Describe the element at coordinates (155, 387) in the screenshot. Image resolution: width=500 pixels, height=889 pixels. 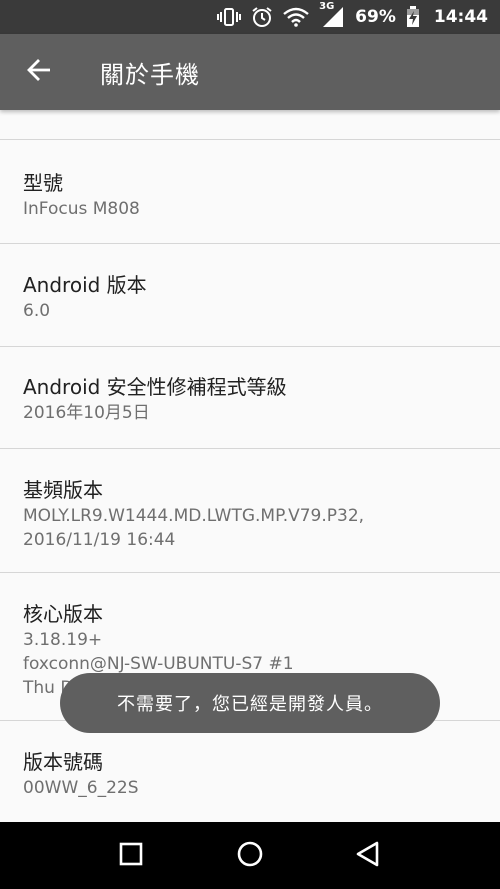
I see `item-title: Android 安全性修補程式等級` at that location.